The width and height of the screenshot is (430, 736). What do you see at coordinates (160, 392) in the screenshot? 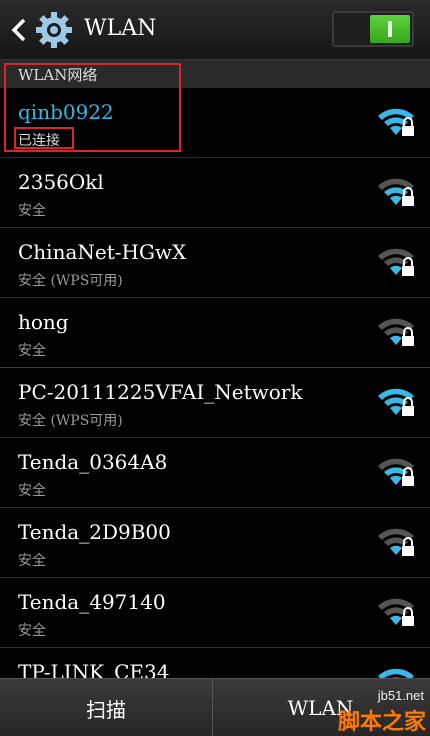
I see `network-ssid: PC-20111225VFAI_Network` at bounding box center [160, 392].